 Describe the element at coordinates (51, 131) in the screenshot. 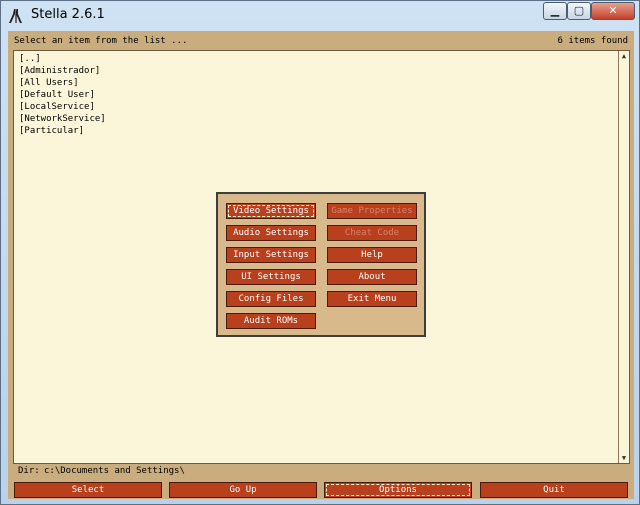

I see `list-item: [Particular]` at that location.